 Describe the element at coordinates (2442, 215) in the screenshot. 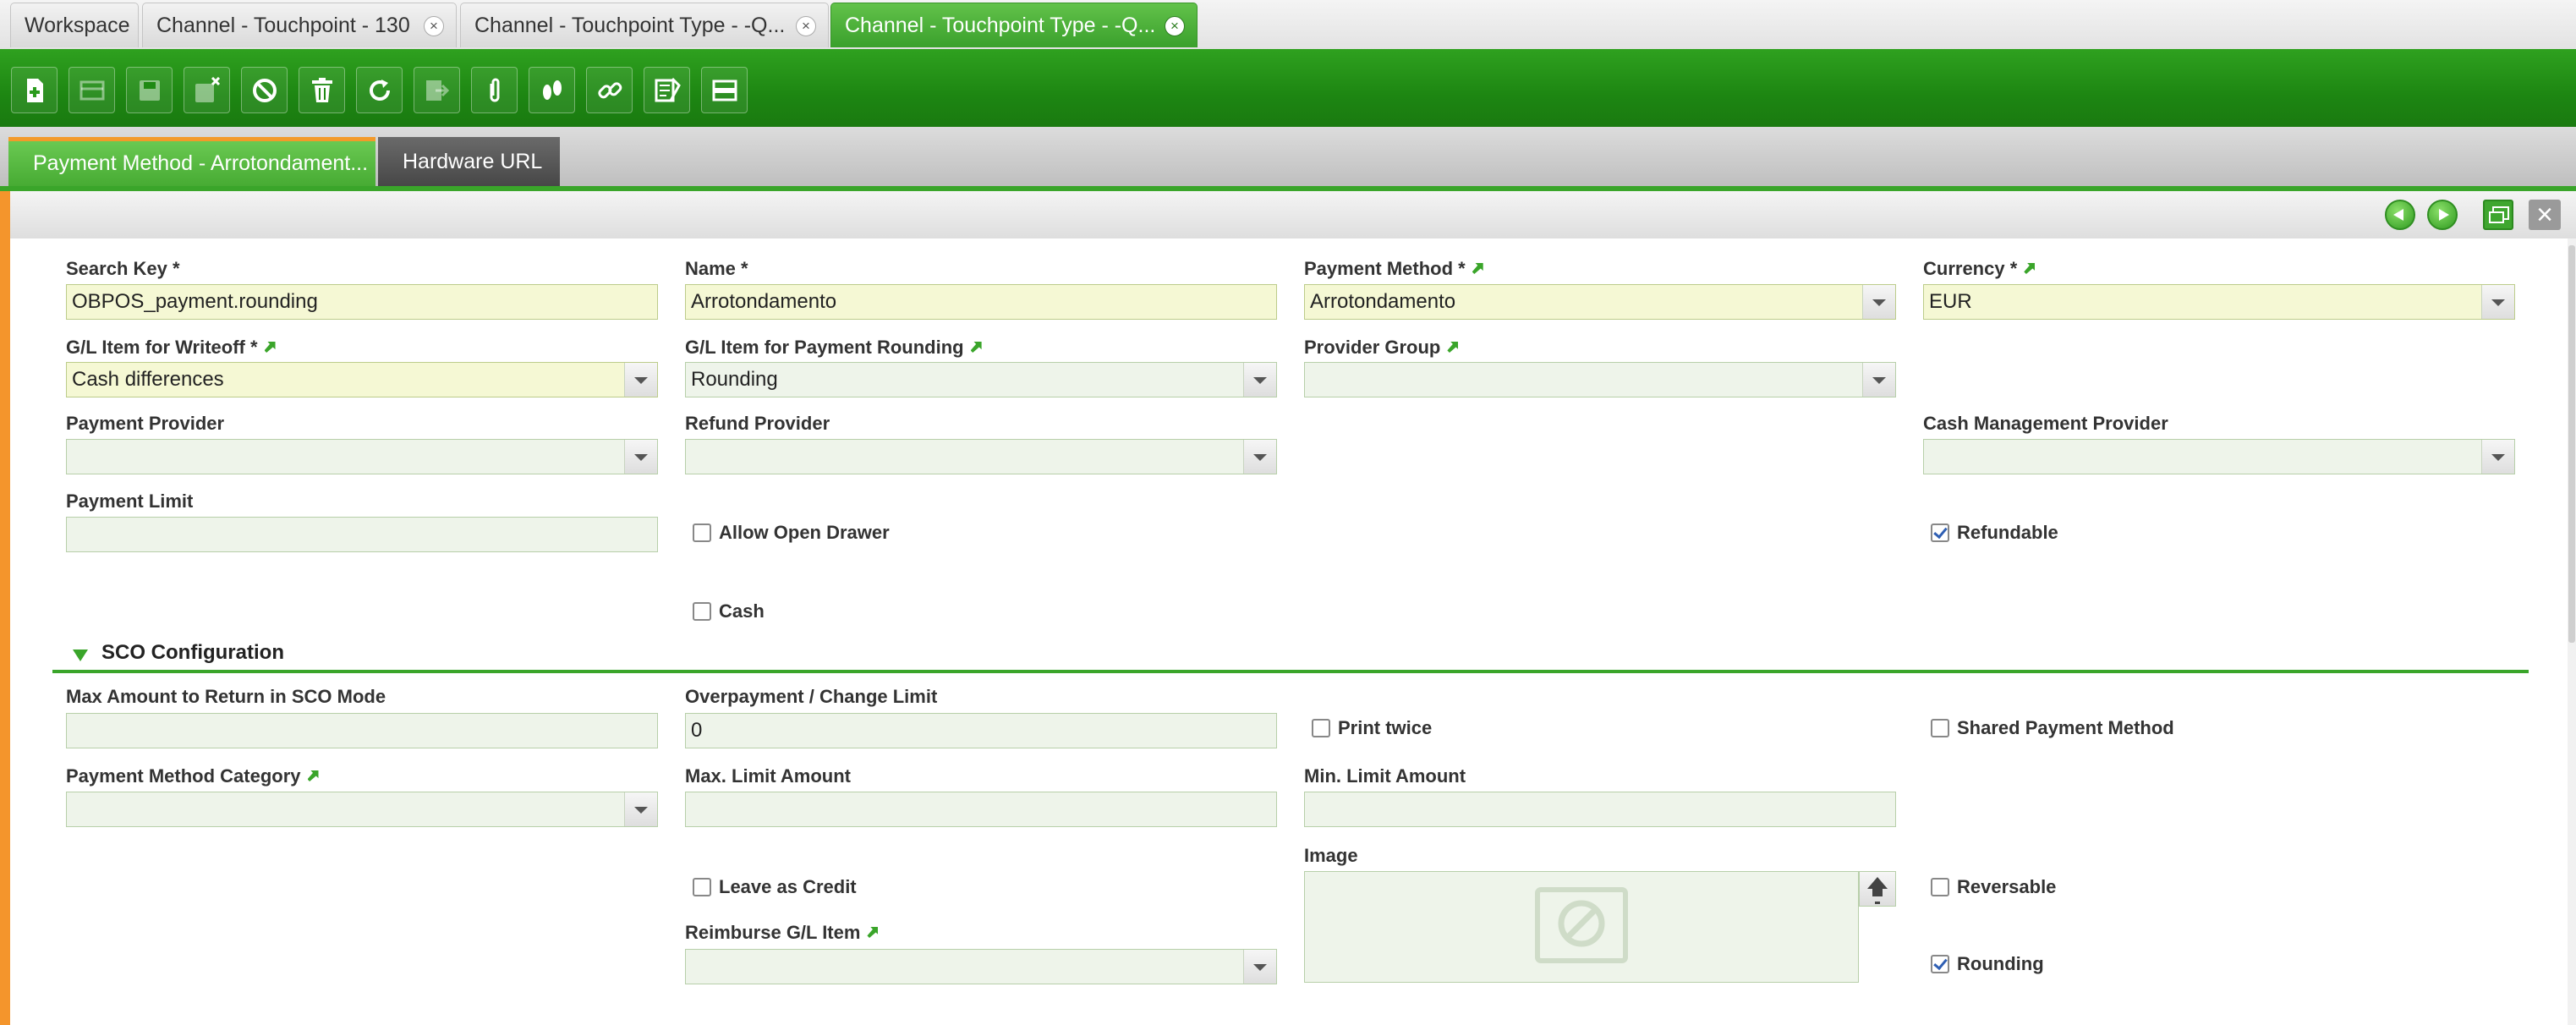

I see `next-record-icon` at that location.